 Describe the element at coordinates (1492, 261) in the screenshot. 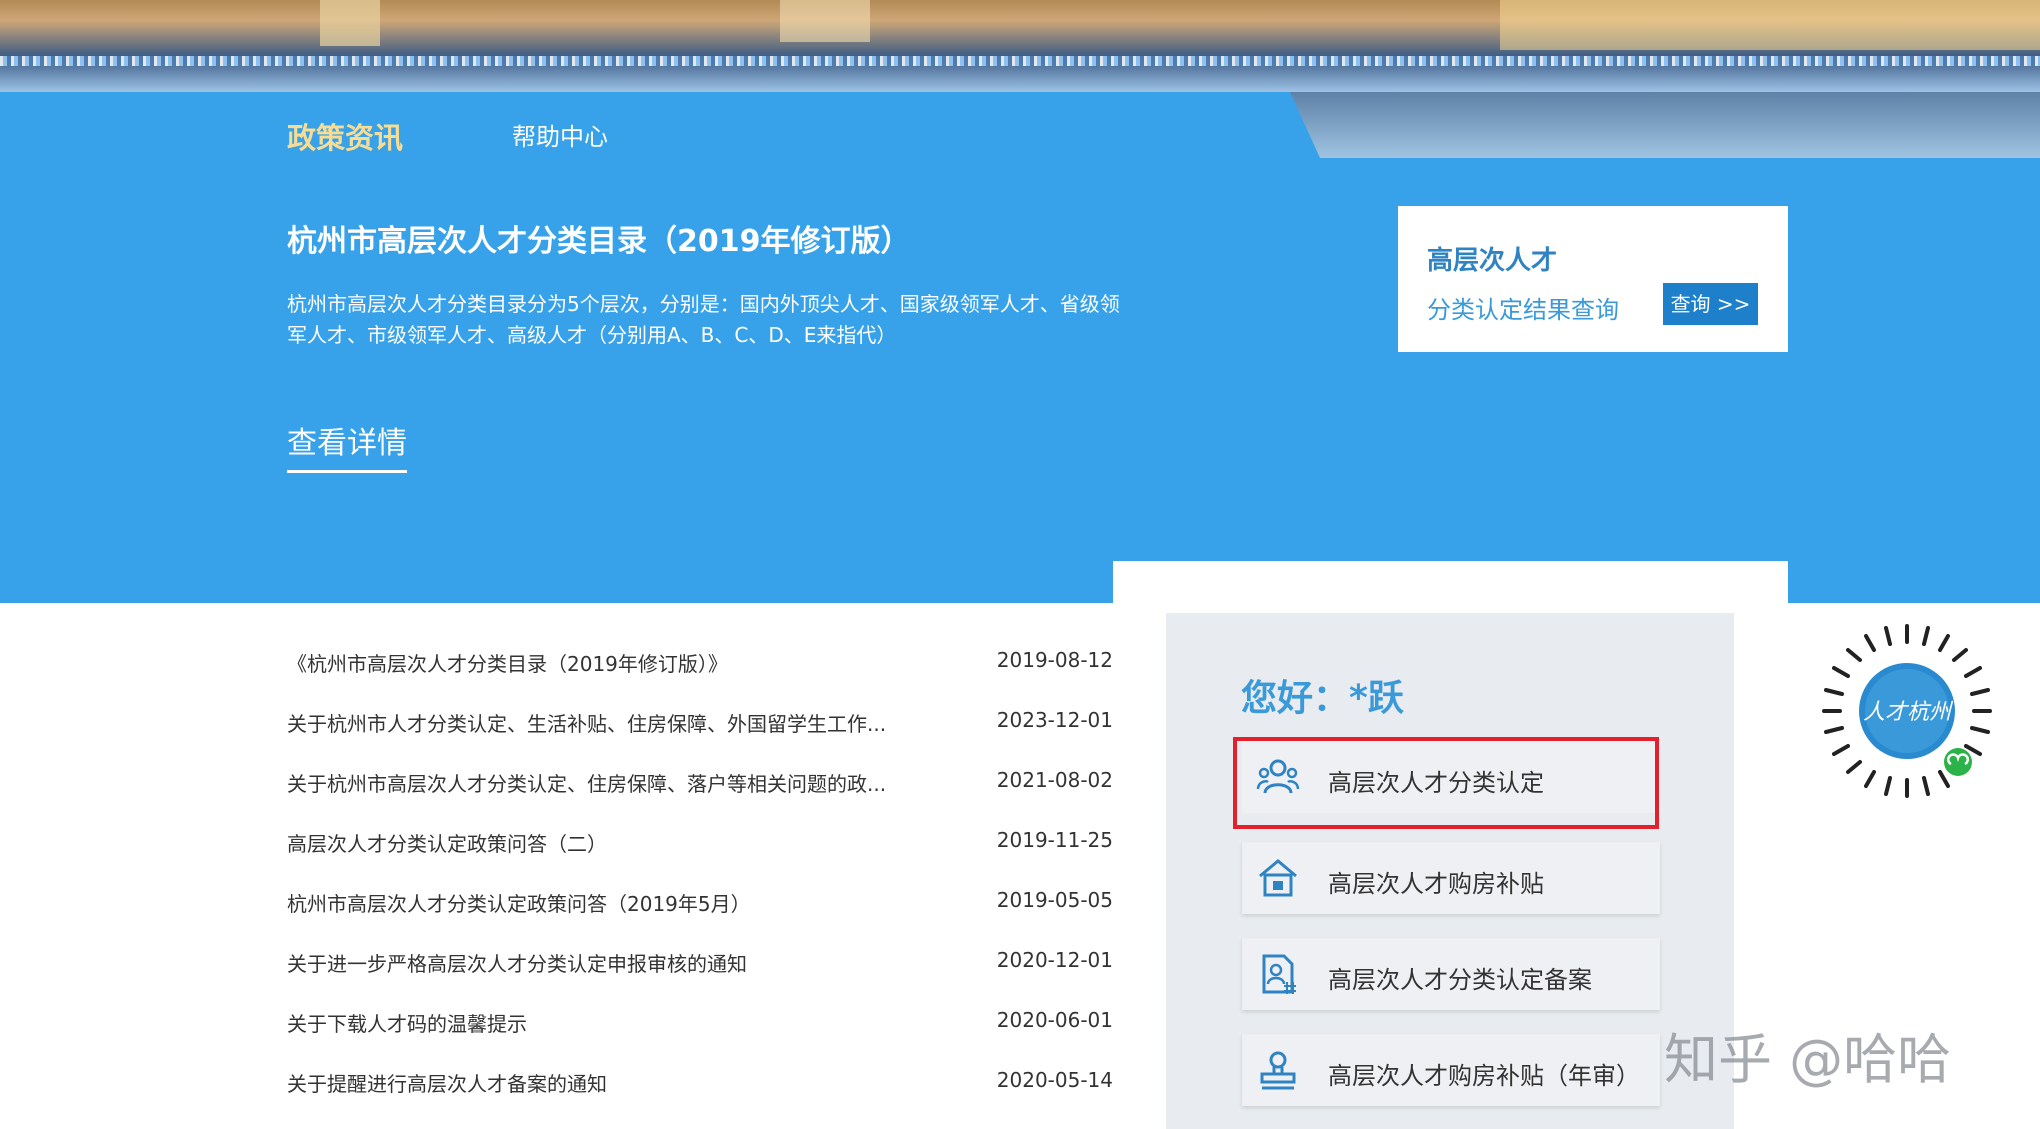

I see `query-card-title: 高层次人才` at that location.